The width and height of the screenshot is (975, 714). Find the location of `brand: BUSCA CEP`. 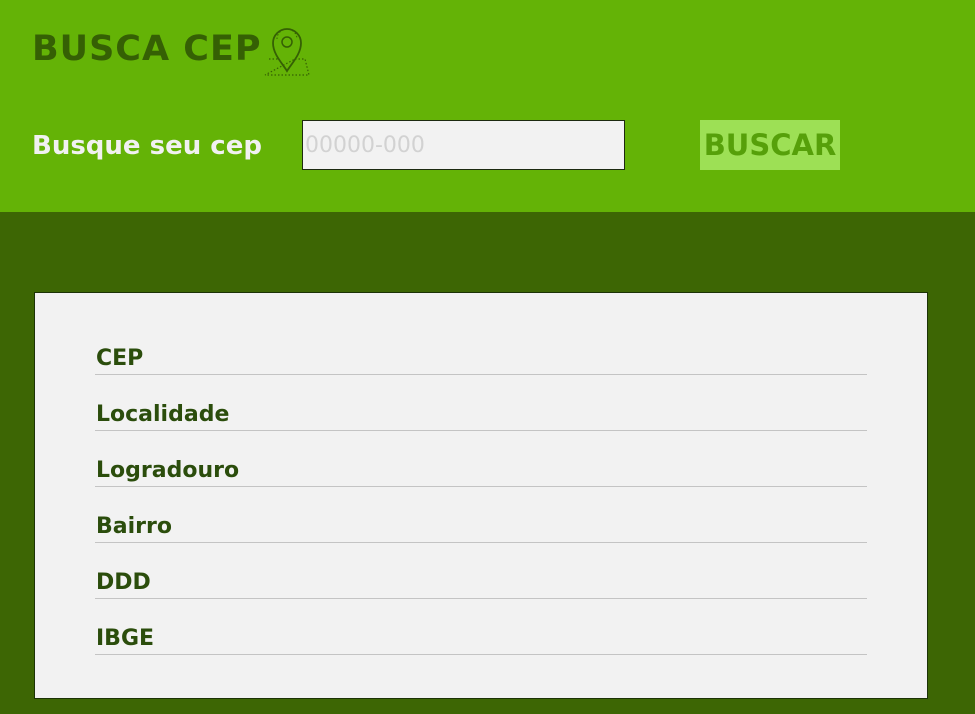

brand: BUSCA CEP is located at coordinates (171, 51).